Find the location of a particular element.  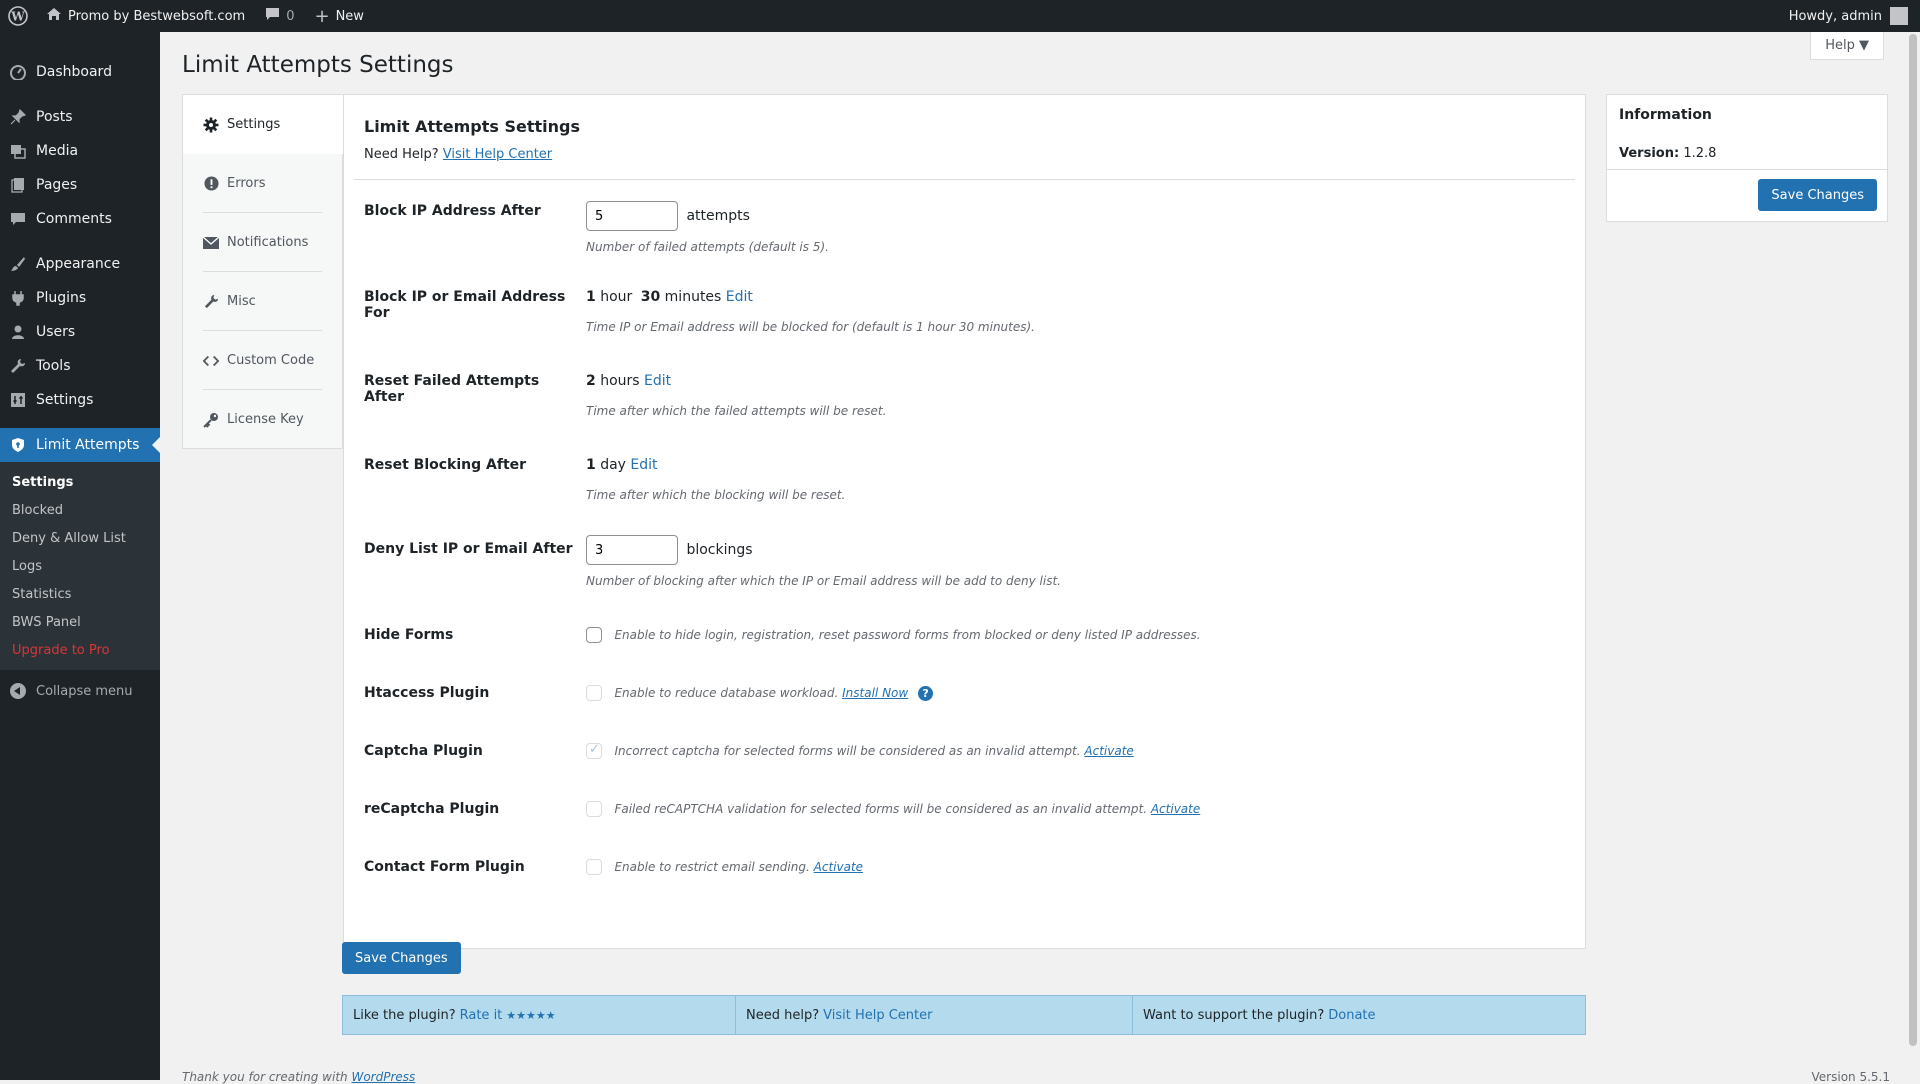

menu-item-settings: Settings is located at coordinates (80, 400).